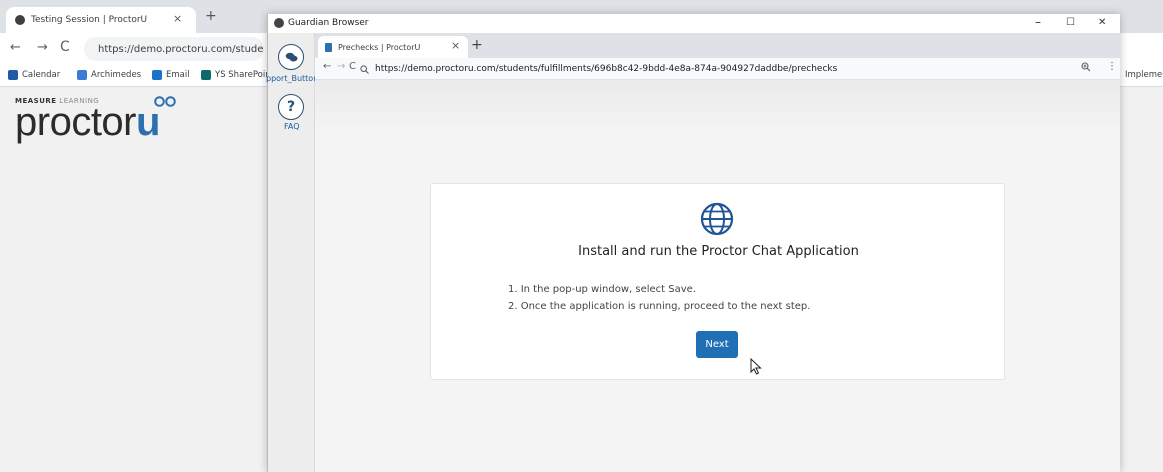 This screenshot has height=472, width=1163. I want to click on bookmark-overflow: Implemen, so click(1144, 75).